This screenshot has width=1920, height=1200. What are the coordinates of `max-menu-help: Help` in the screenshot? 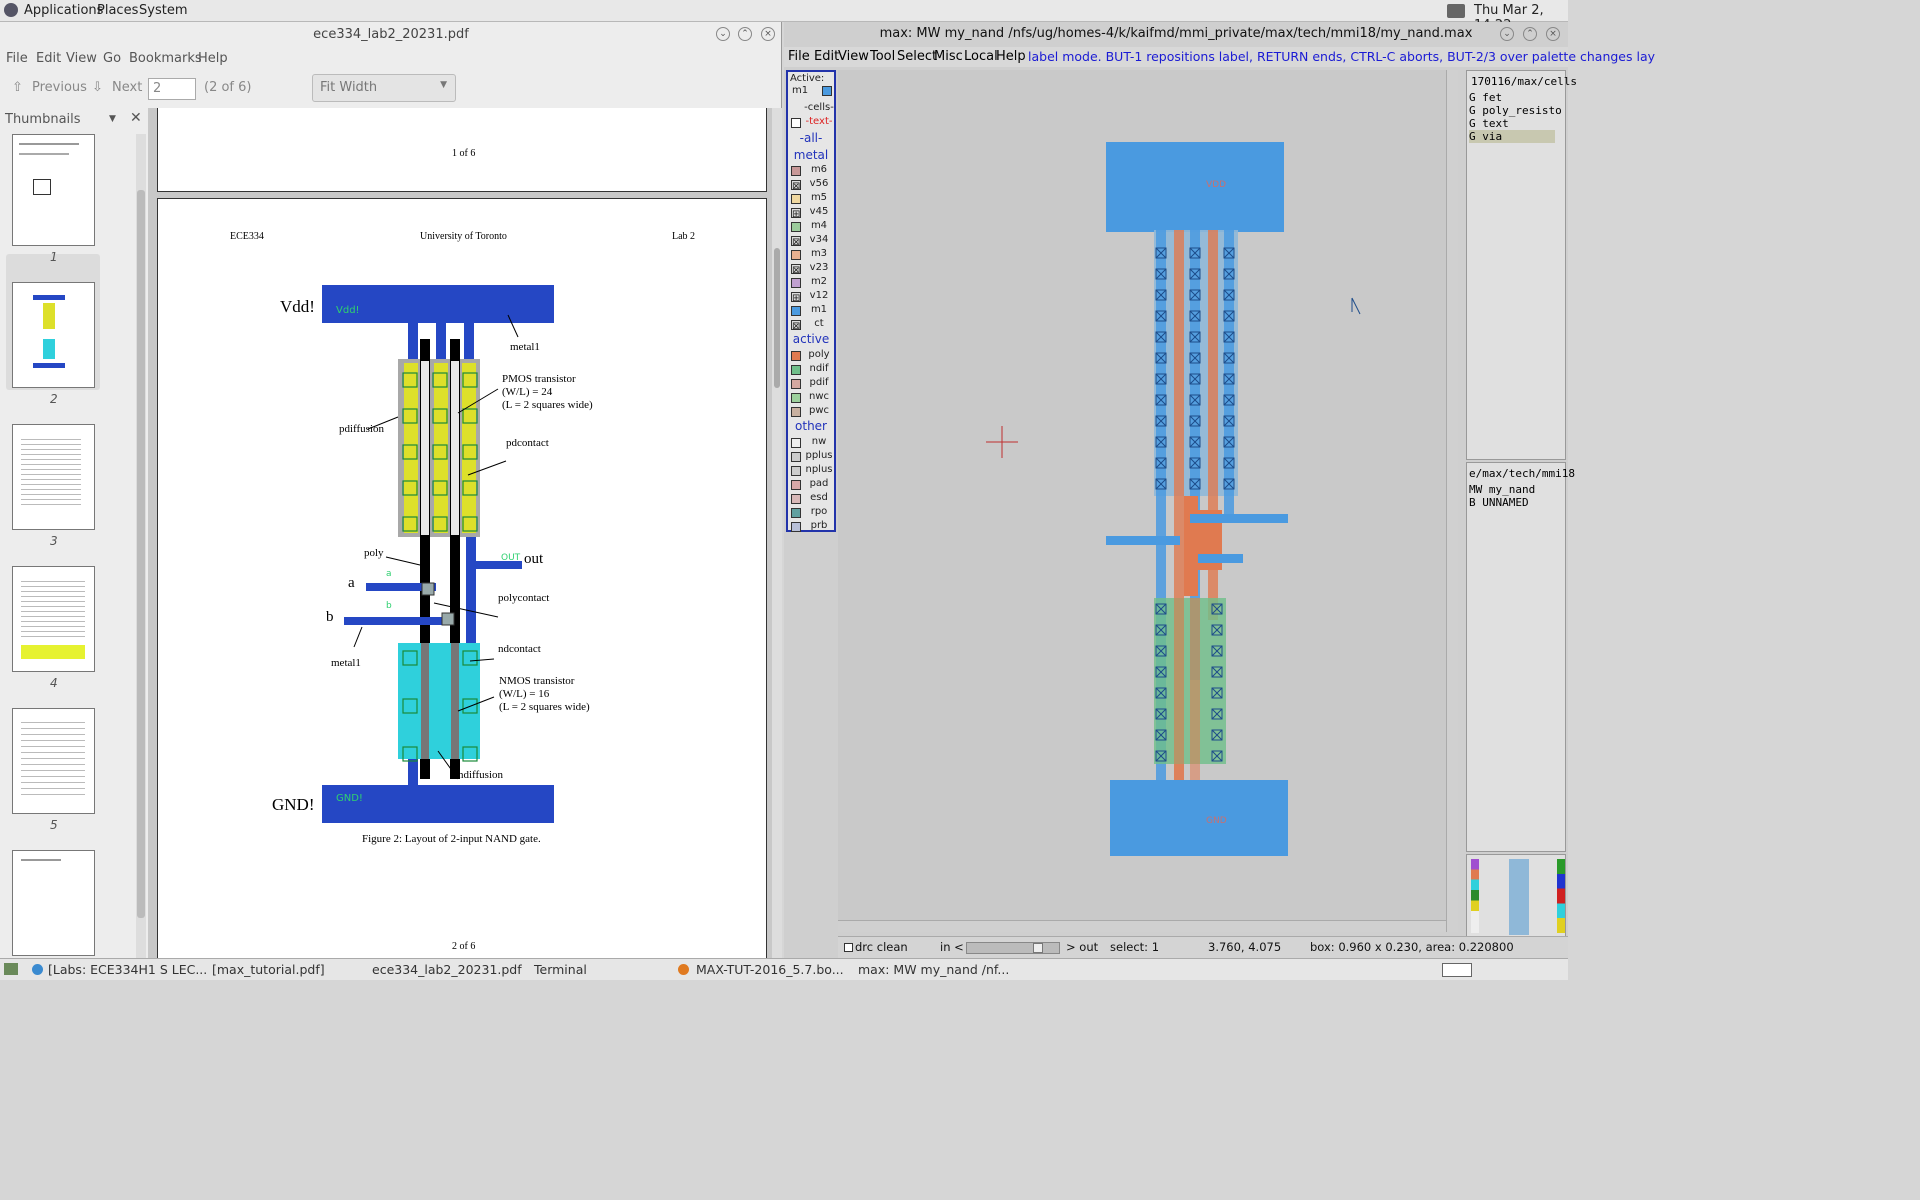 It's located at (1011, 56).